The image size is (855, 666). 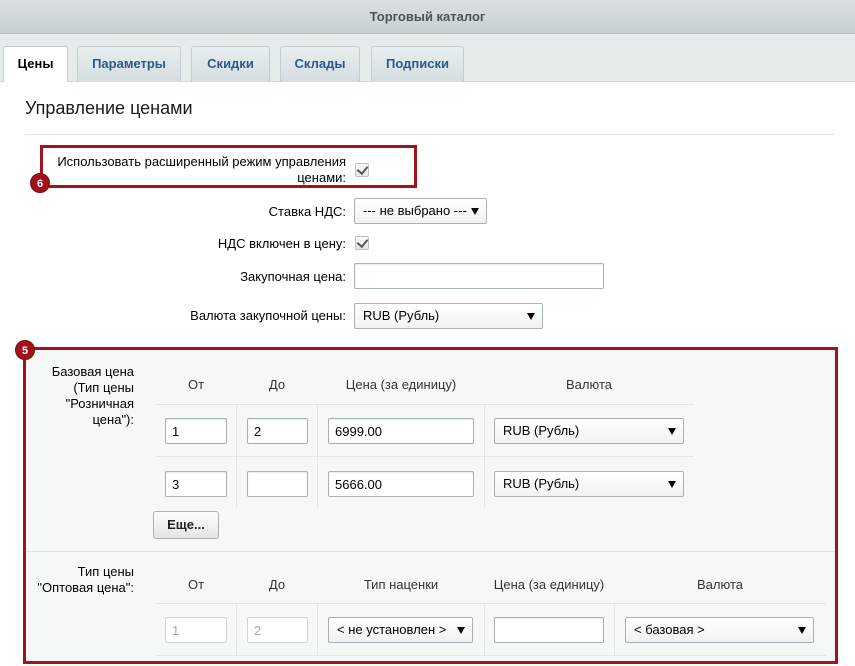 What do you see at coordinates (230, 64) in the screenshot?
I see `tab-discounts: Скидки` at bounding box center [230, 64].